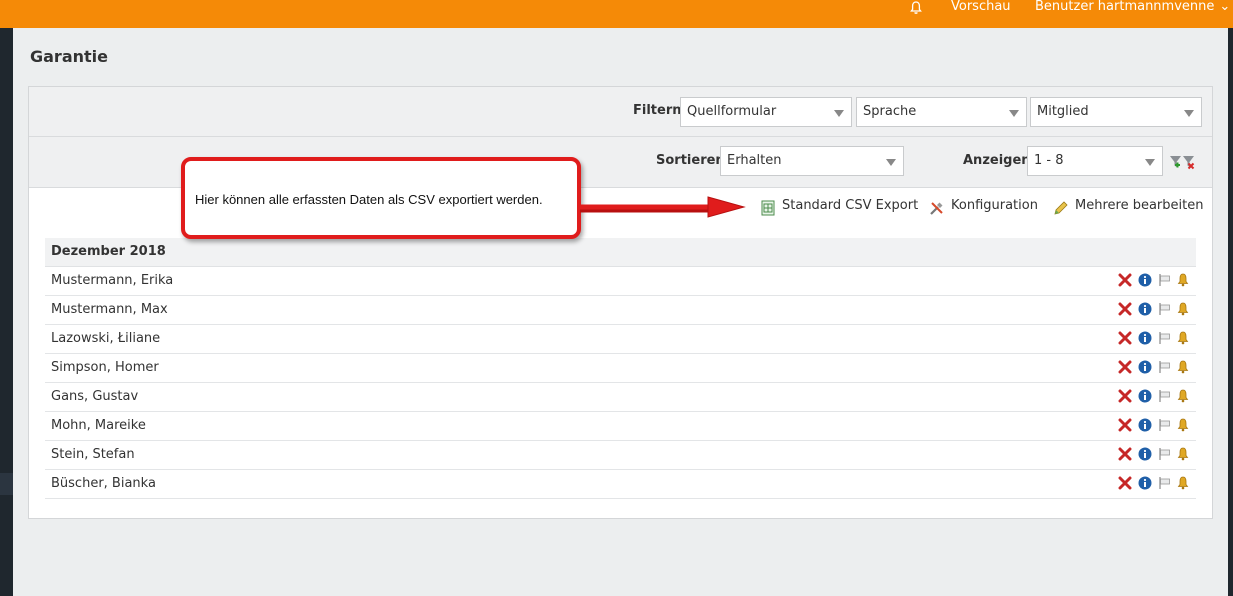 The image size is (1233, 596). I want to click on show-range-select: 1 - 8, so click(1095, 161).